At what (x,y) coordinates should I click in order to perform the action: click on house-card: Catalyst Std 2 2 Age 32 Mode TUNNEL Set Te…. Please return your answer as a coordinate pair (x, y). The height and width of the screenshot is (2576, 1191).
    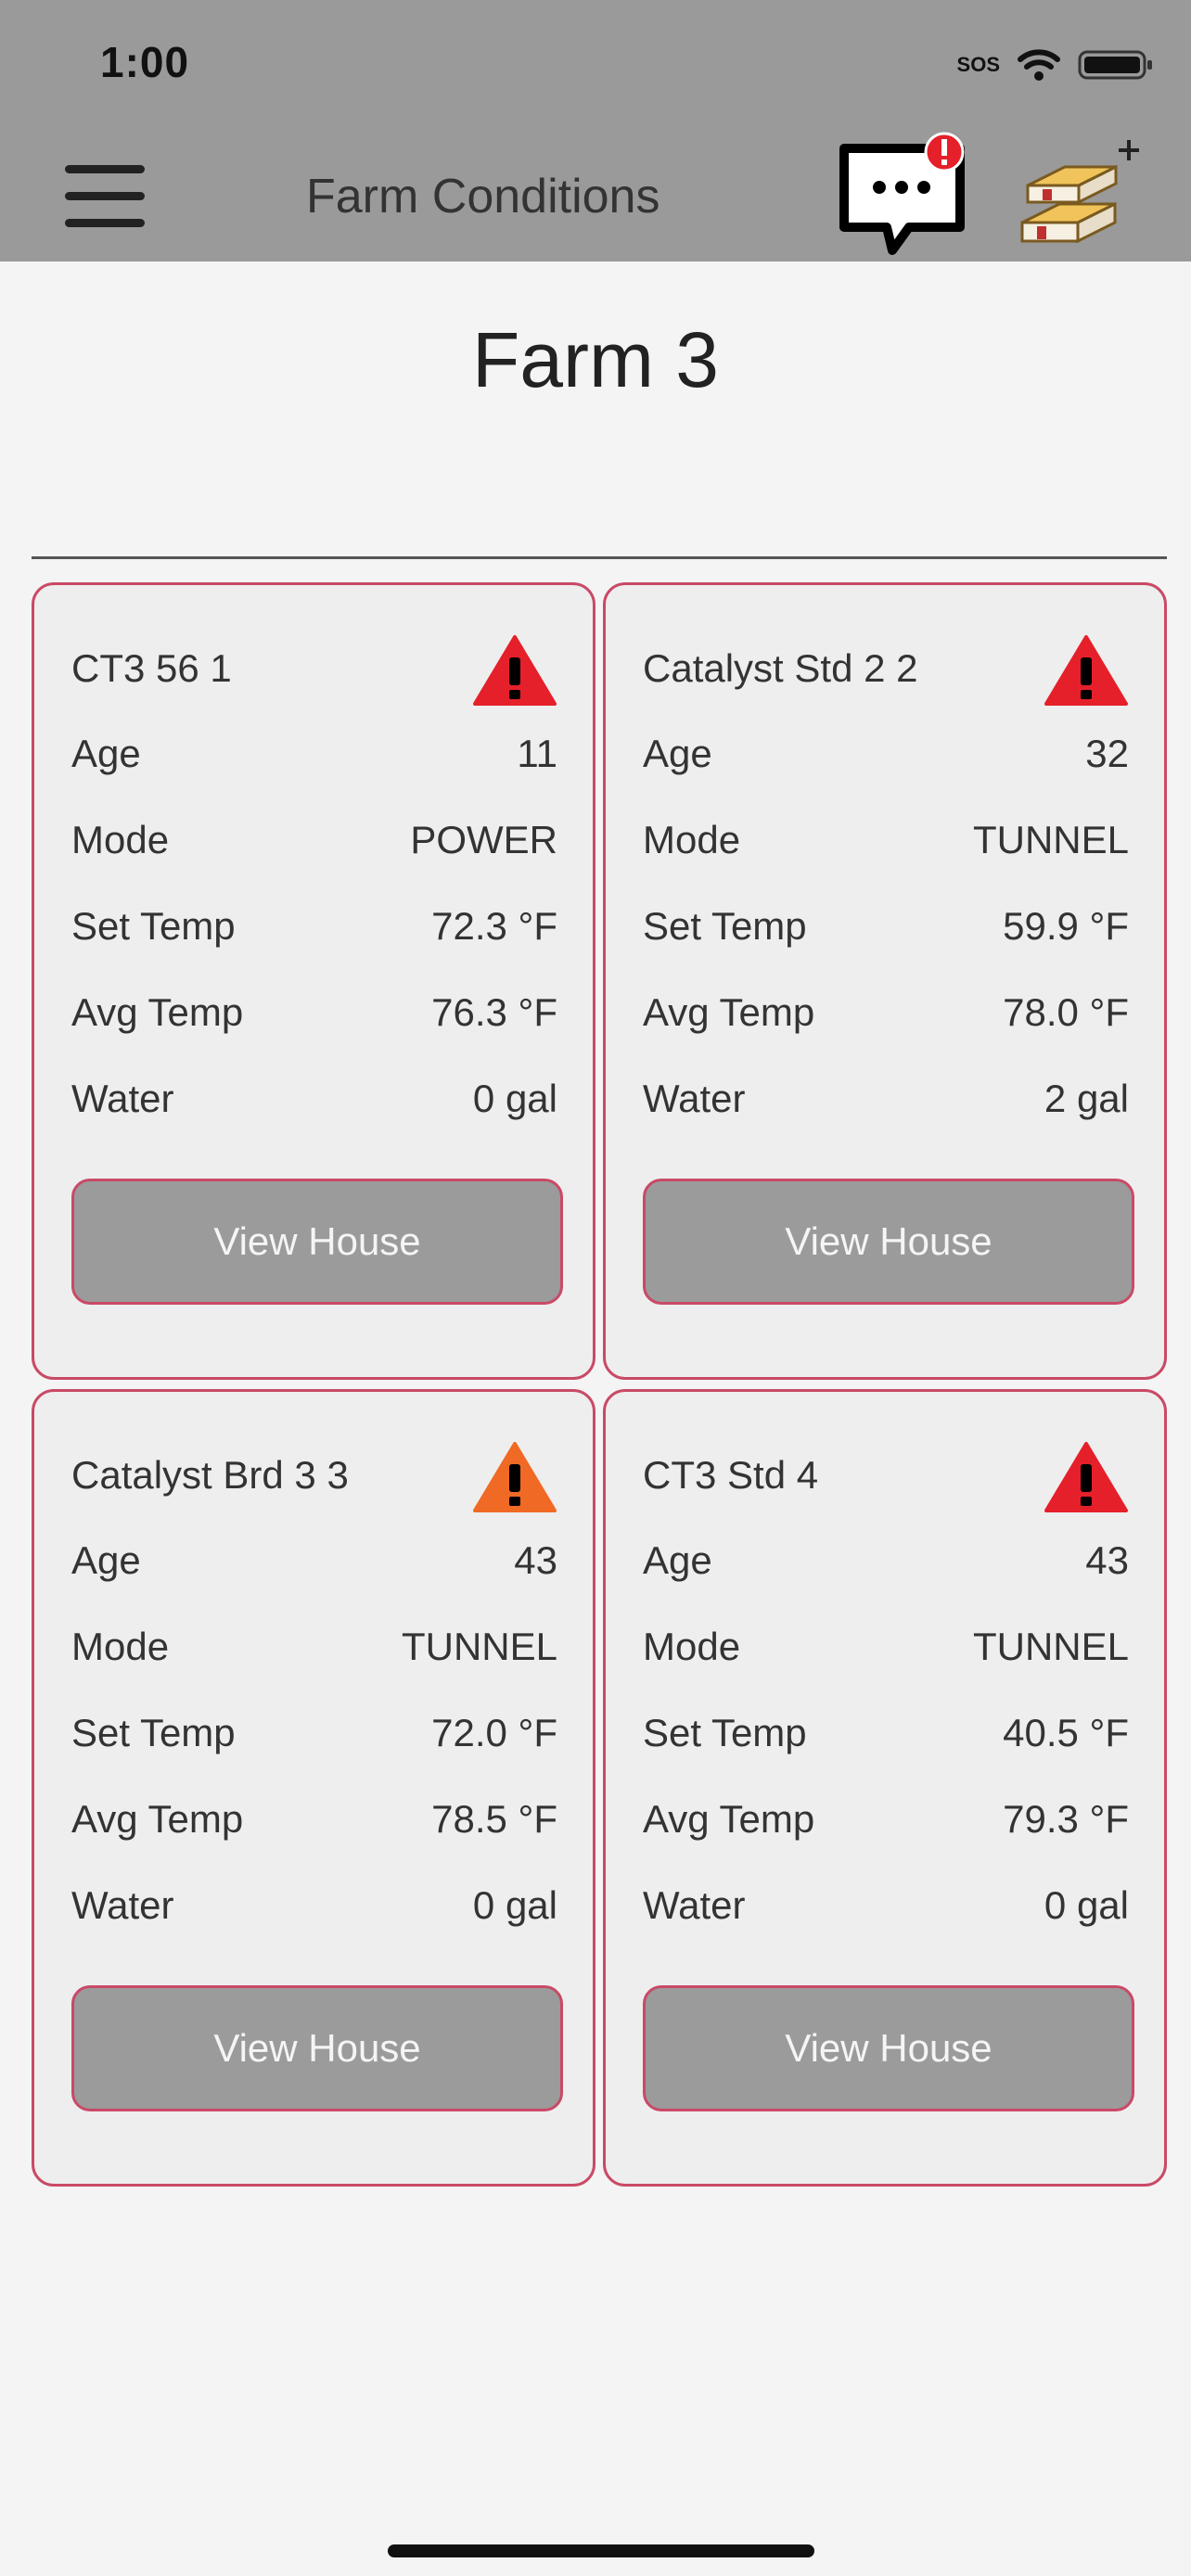
    Looking at the image, I should click on (885, 981).